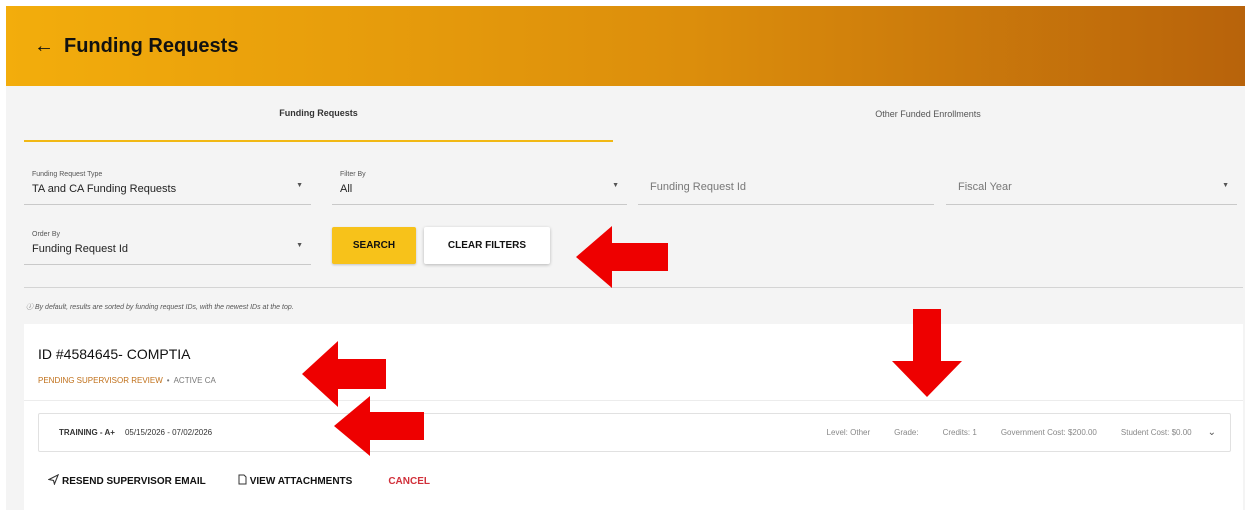 The height and width of the screenshot is (516, 1251). I want to click on tab-other-funded-enrollments: Other Funded Enrollments, so click(928, 114).